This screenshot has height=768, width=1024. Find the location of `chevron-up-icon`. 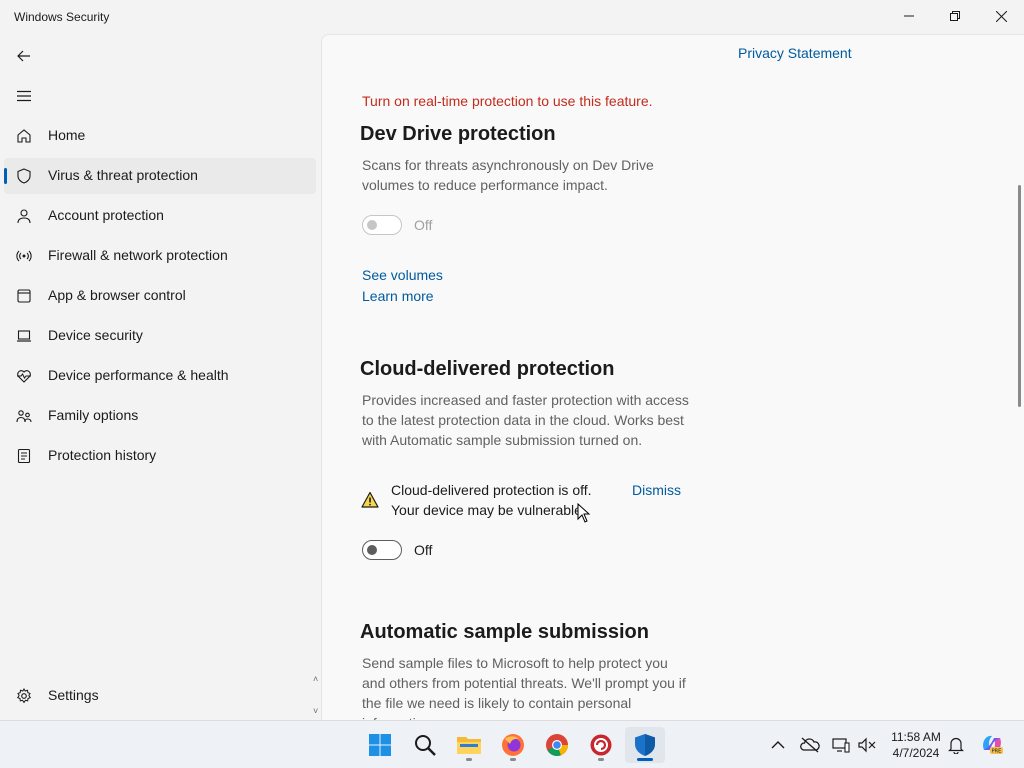

chevron-up-icon is located at coordinates (778, 745).